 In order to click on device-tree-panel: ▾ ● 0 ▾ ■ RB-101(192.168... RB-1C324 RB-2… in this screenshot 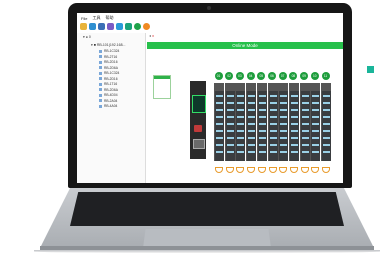, I will do `click(111, 108)`.